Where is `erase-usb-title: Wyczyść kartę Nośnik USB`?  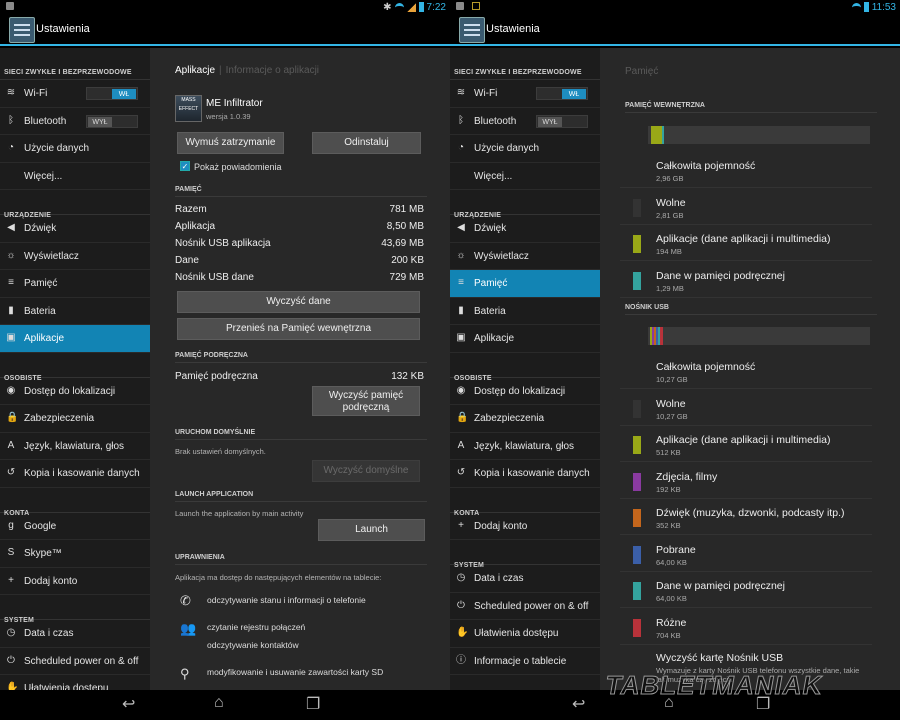 erase-usb-title: Wyczyść kartę Nośnik USB is located at coordinates (719, 658).